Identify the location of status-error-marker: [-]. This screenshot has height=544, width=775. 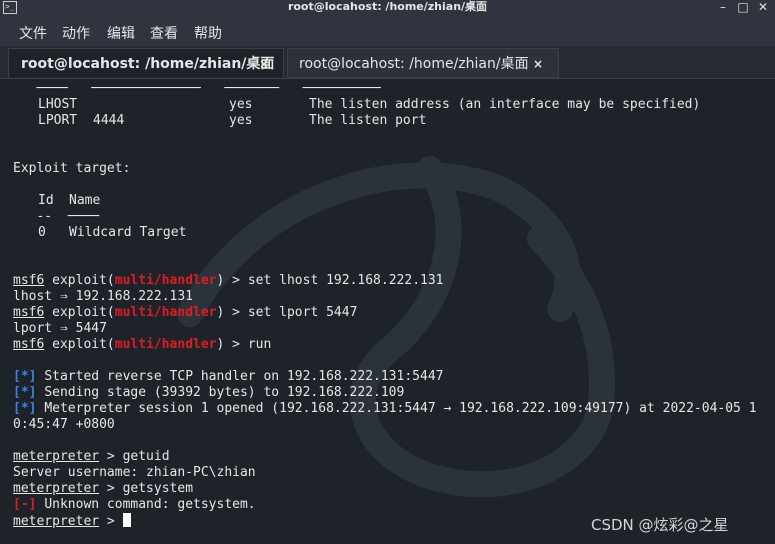
(25, 504).